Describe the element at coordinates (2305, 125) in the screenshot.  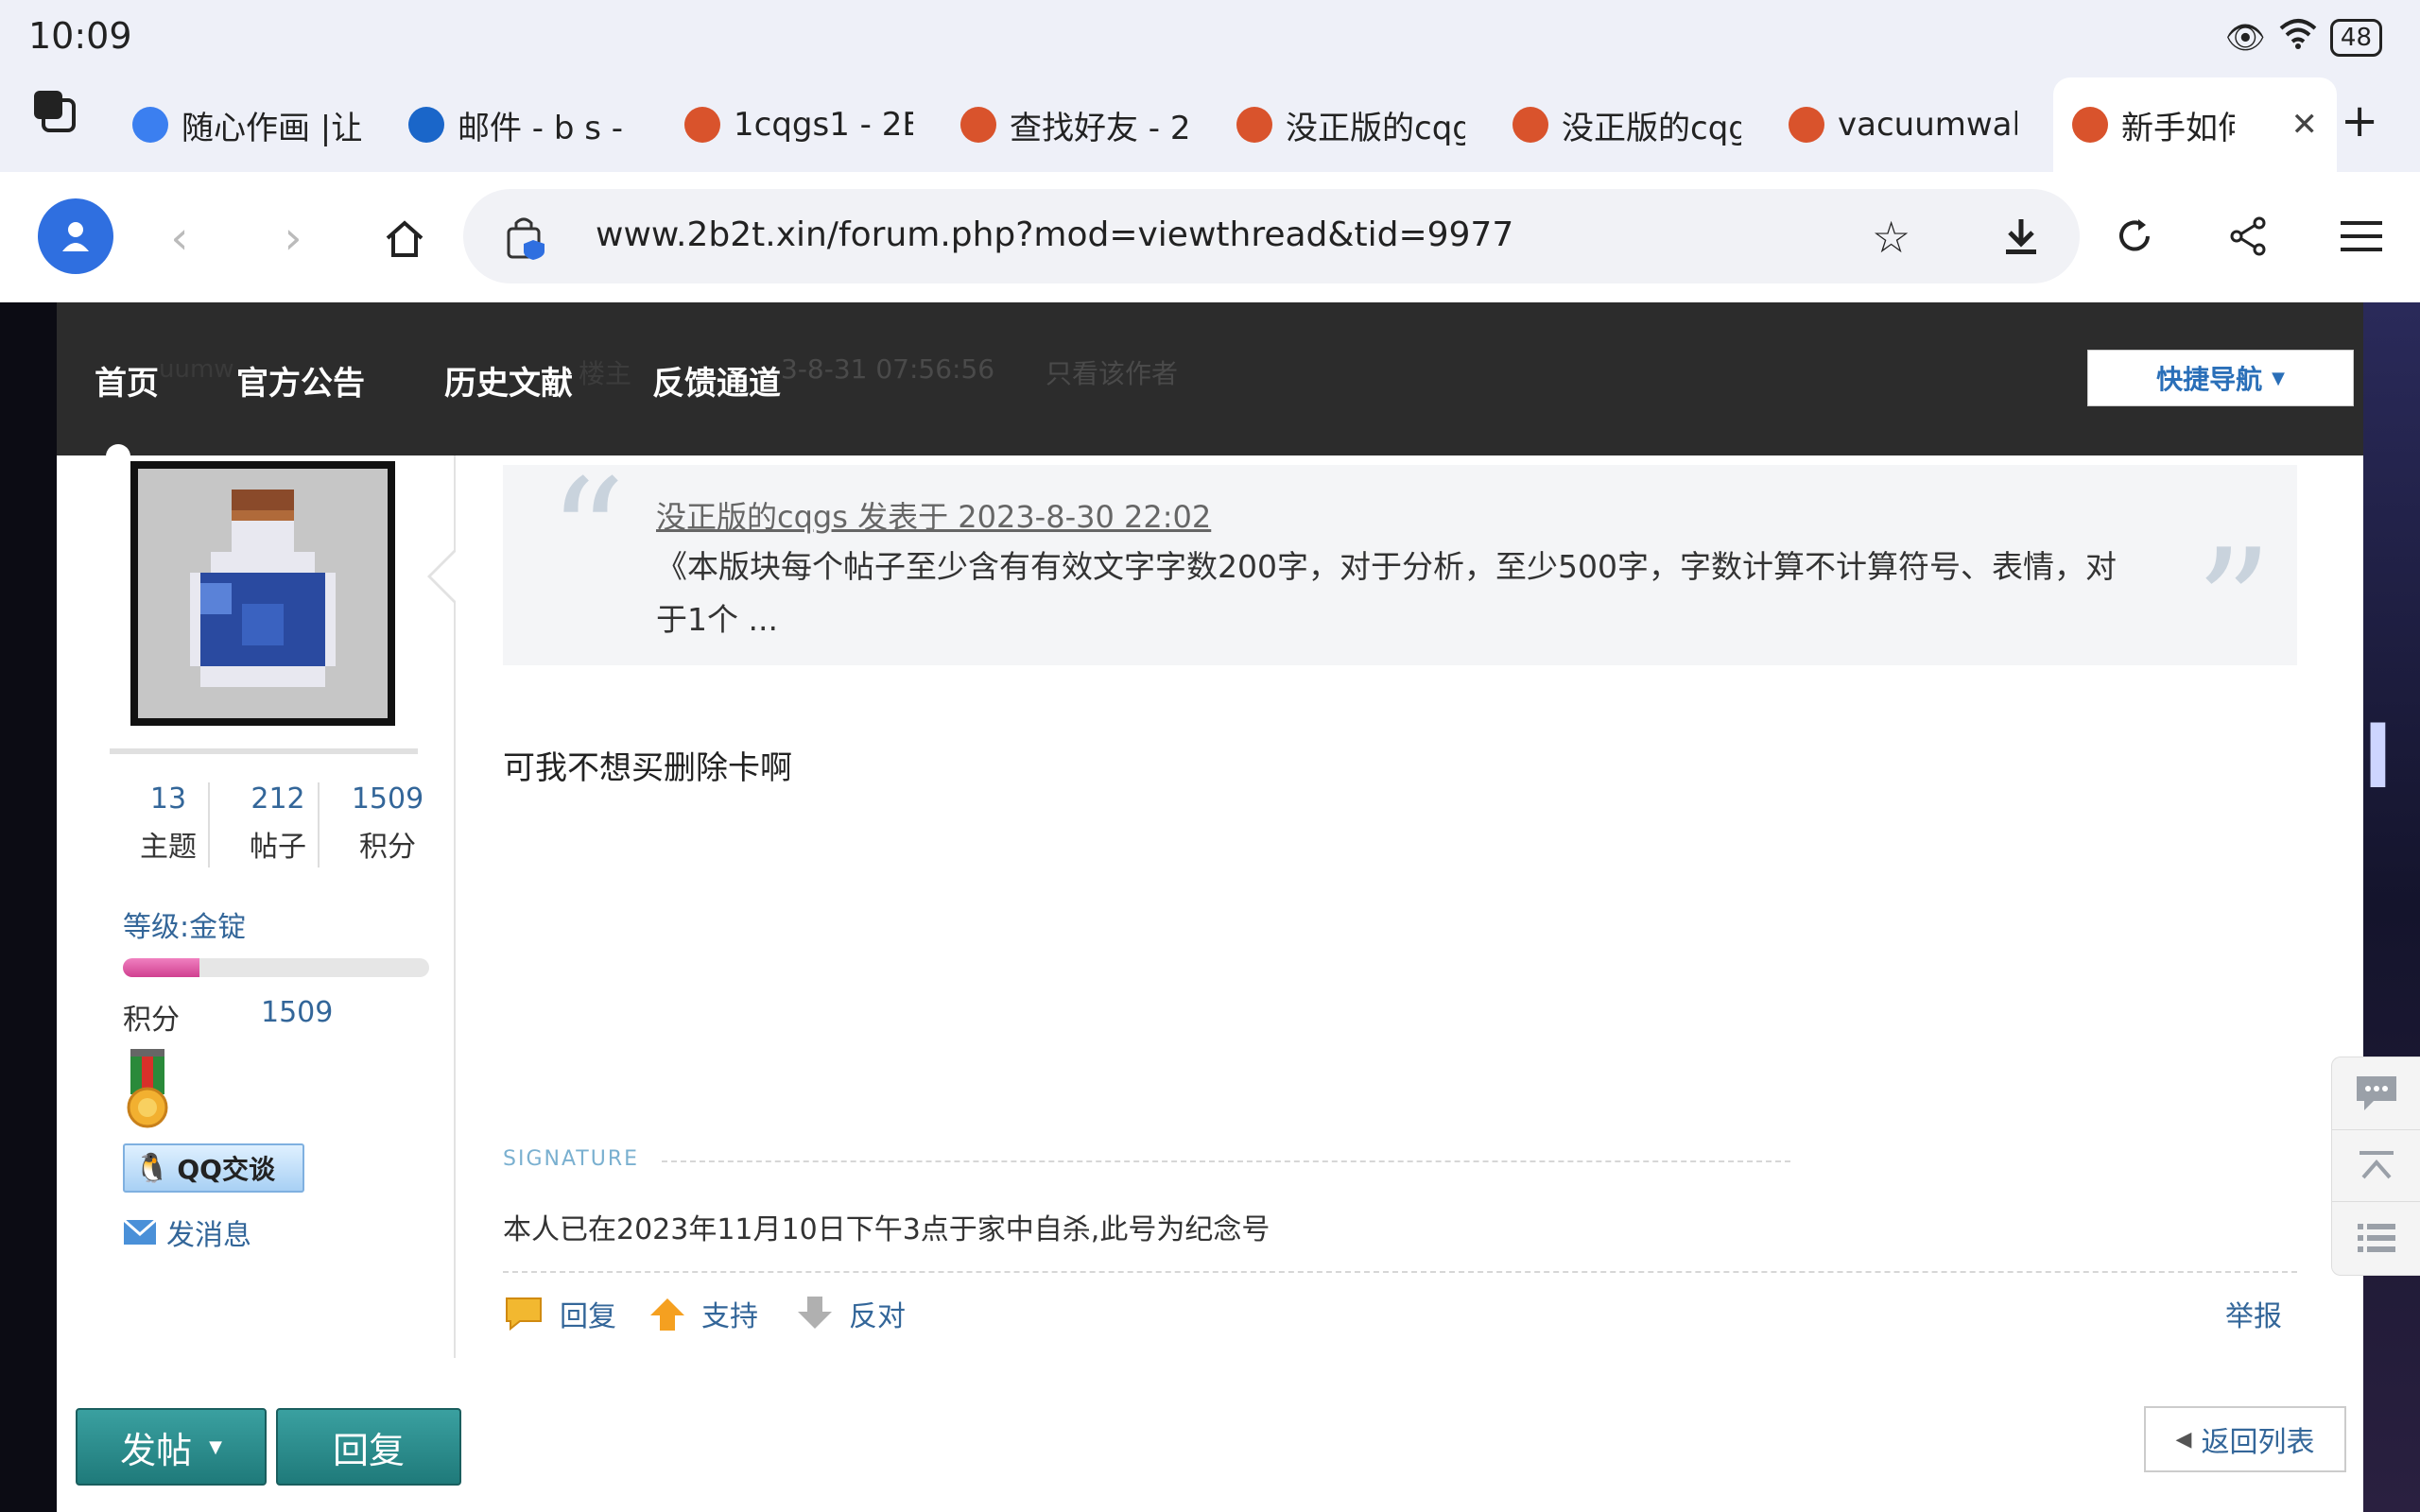
I see `close-tab-icon: ✕` at that location.